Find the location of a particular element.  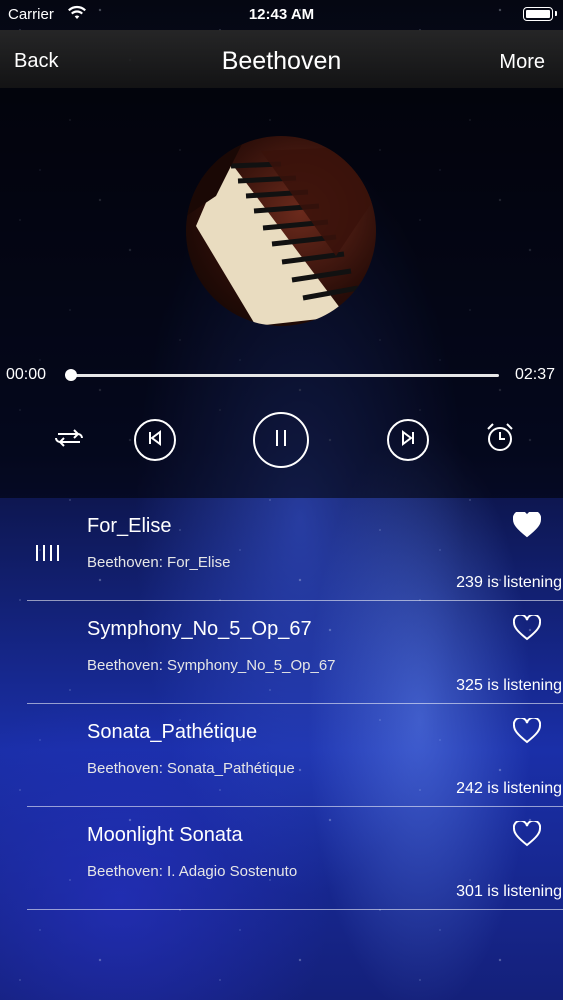

song-row: Symphony_No_5_Op_67 Beethoven is located at coordinates (281, 652).